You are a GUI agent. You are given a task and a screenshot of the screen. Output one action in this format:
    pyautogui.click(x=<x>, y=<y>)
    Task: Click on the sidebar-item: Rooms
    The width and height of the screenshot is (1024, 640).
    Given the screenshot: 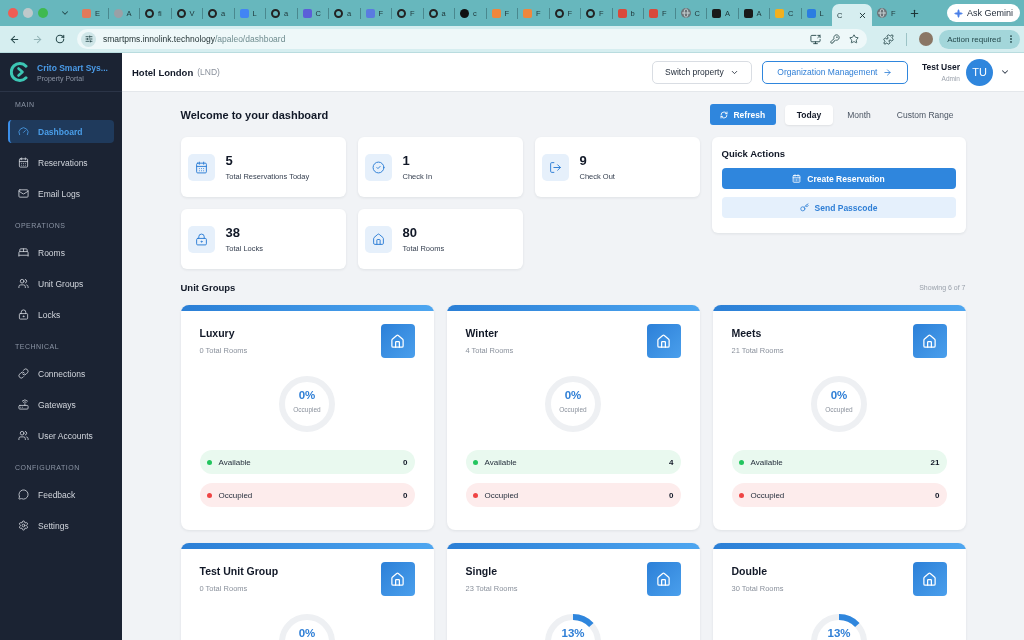 What is the action you would take?
    pyautogui.click(x=61, y=252)
    